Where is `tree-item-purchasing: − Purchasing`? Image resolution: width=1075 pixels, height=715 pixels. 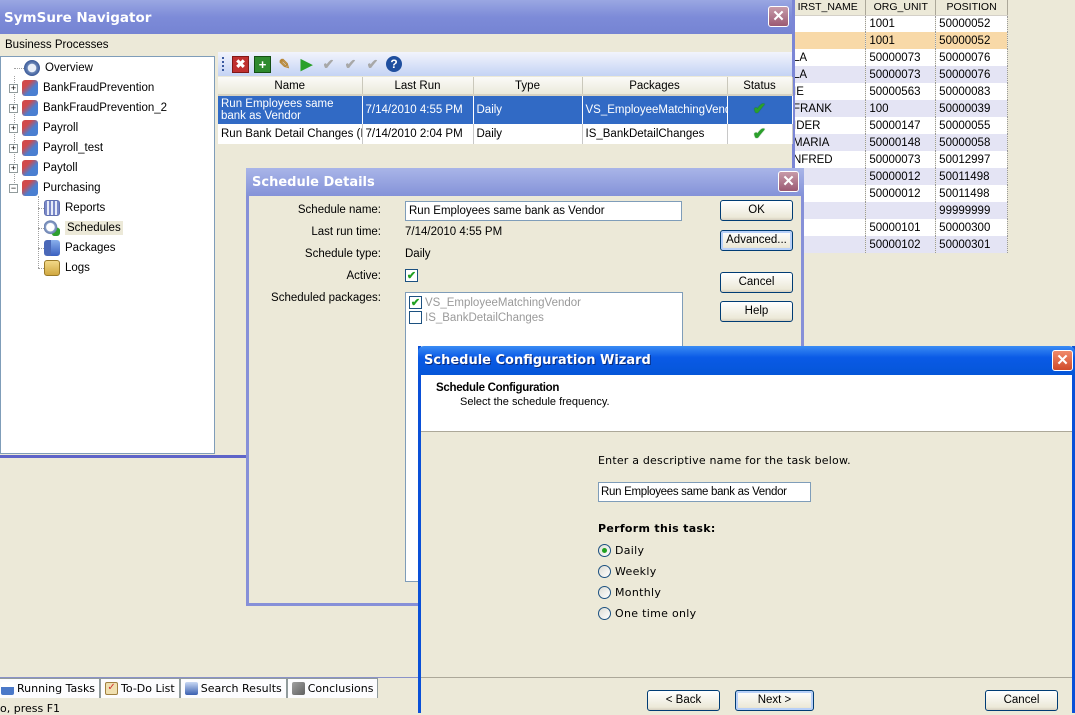
tree-item-purchasing: − Purchasing is located at coordinates (55, 188).